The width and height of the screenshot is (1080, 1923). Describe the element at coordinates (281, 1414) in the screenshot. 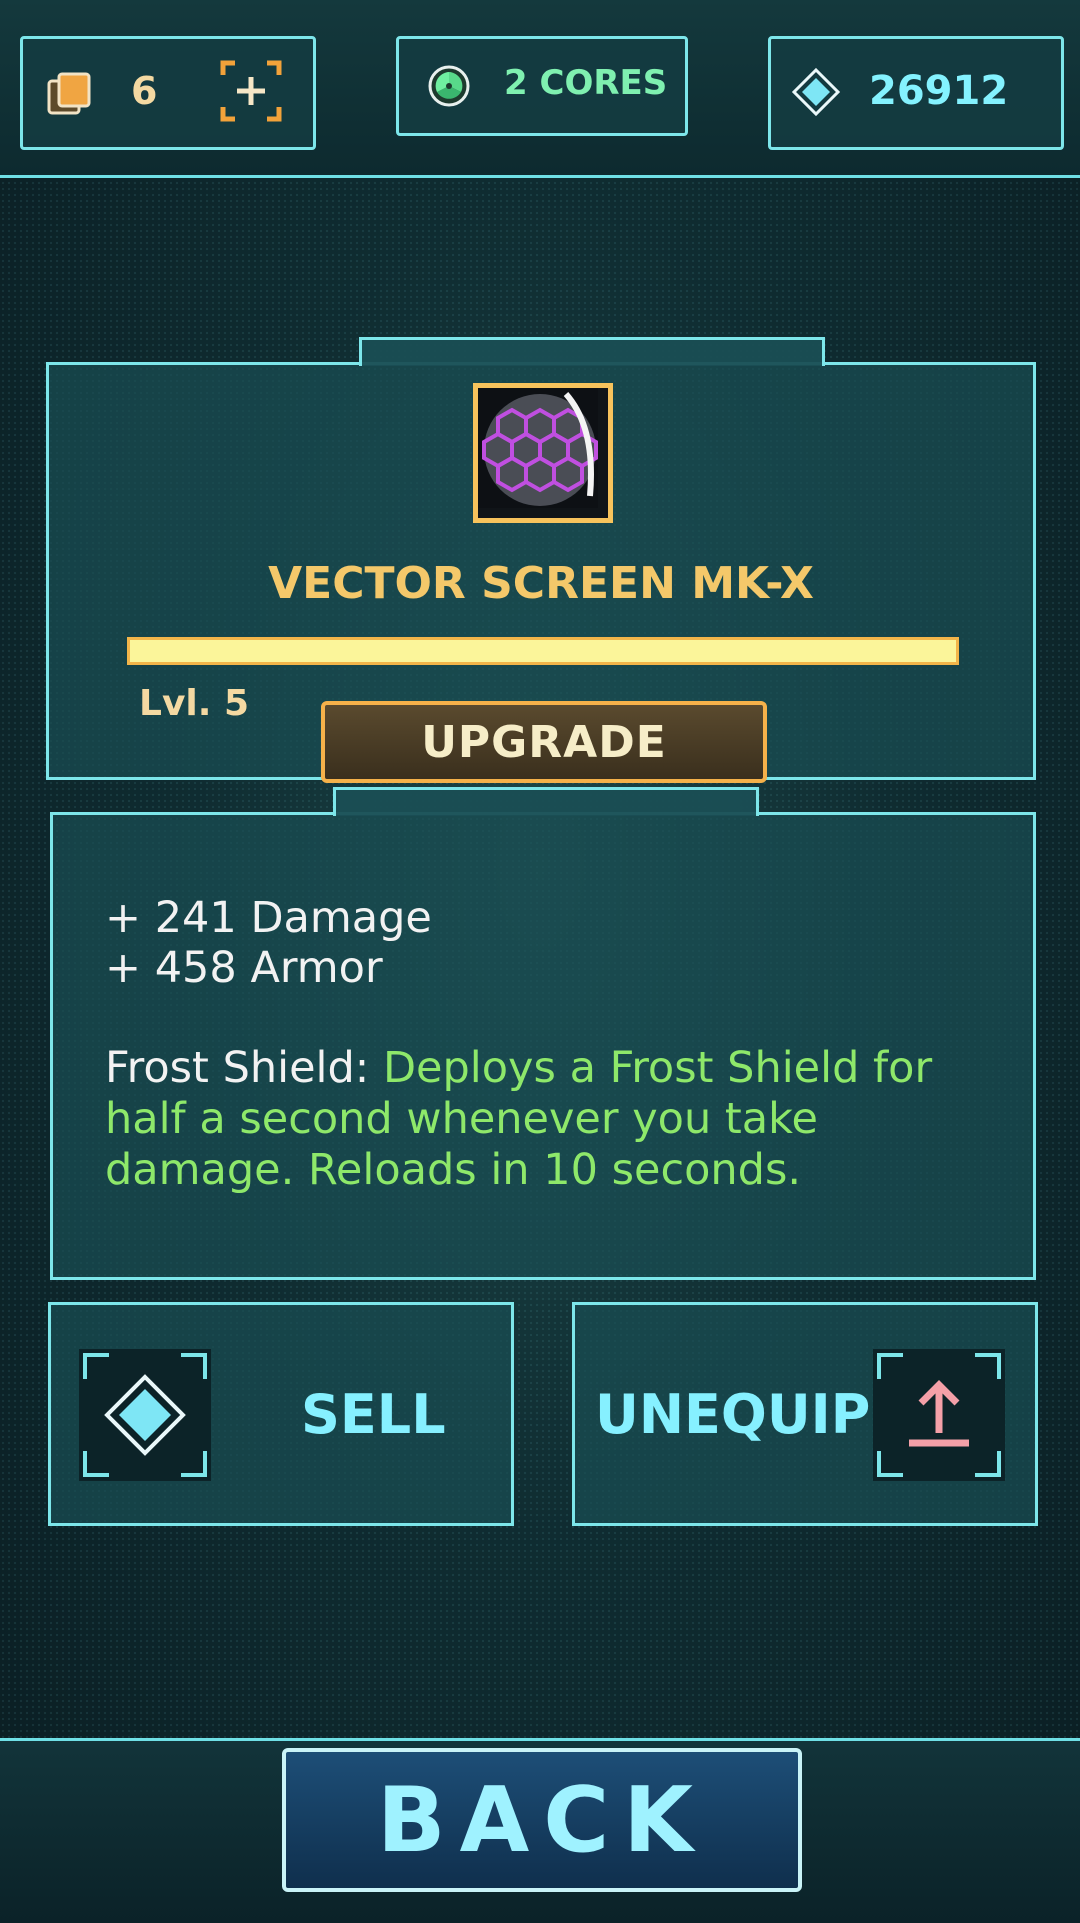

I see `sell-button: SELL` at that location.